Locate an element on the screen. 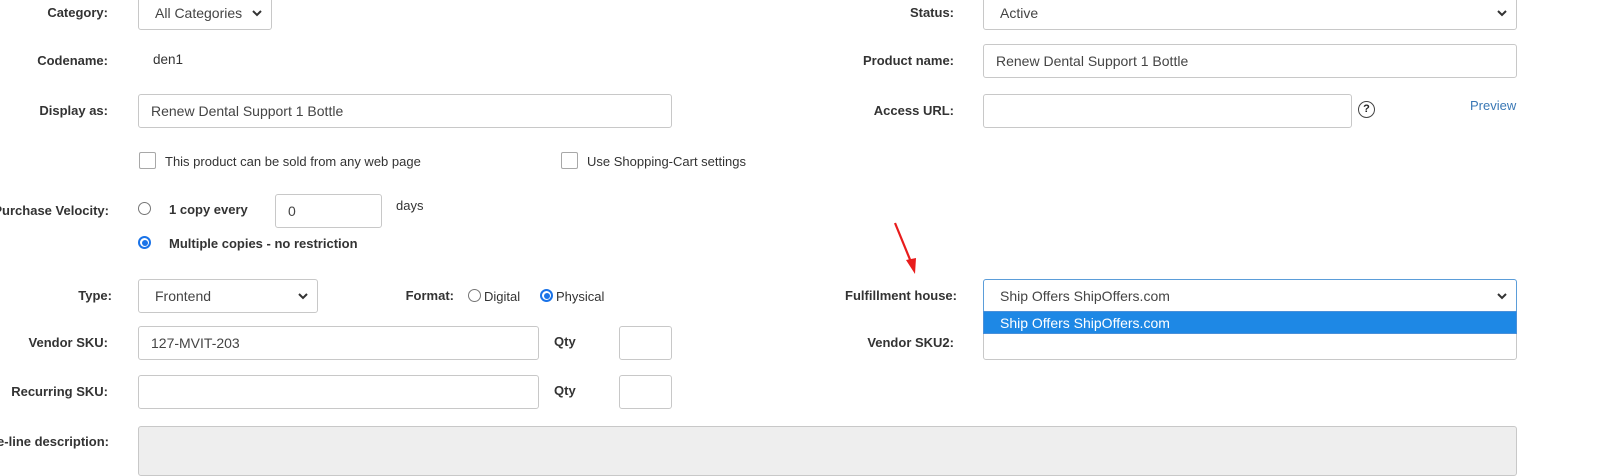  type-select-value: Frontend is located at coordinates (183, 296).